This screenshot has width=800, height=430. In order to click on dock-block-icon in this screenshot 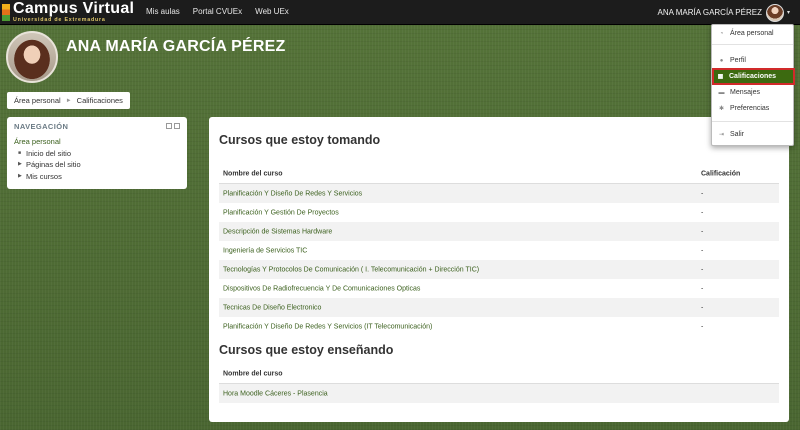, I will do `click(169, 126)`.